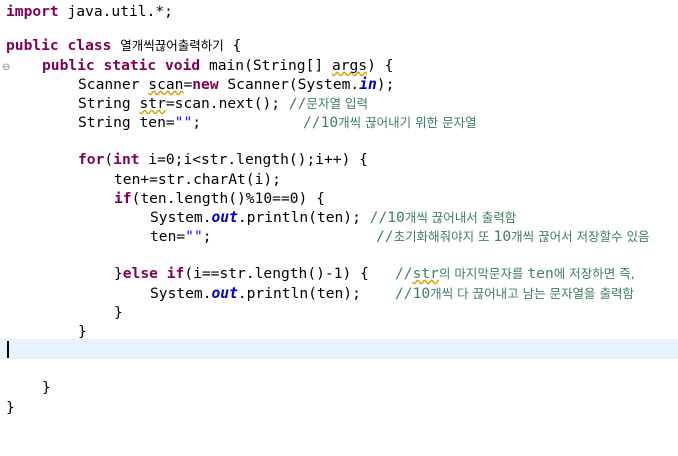 This screenshot has width=678, height=456. I want to click on code-comment-16: //10개씩 다 끊어내고 남는 문자열을 출력함, so click(514, 294).